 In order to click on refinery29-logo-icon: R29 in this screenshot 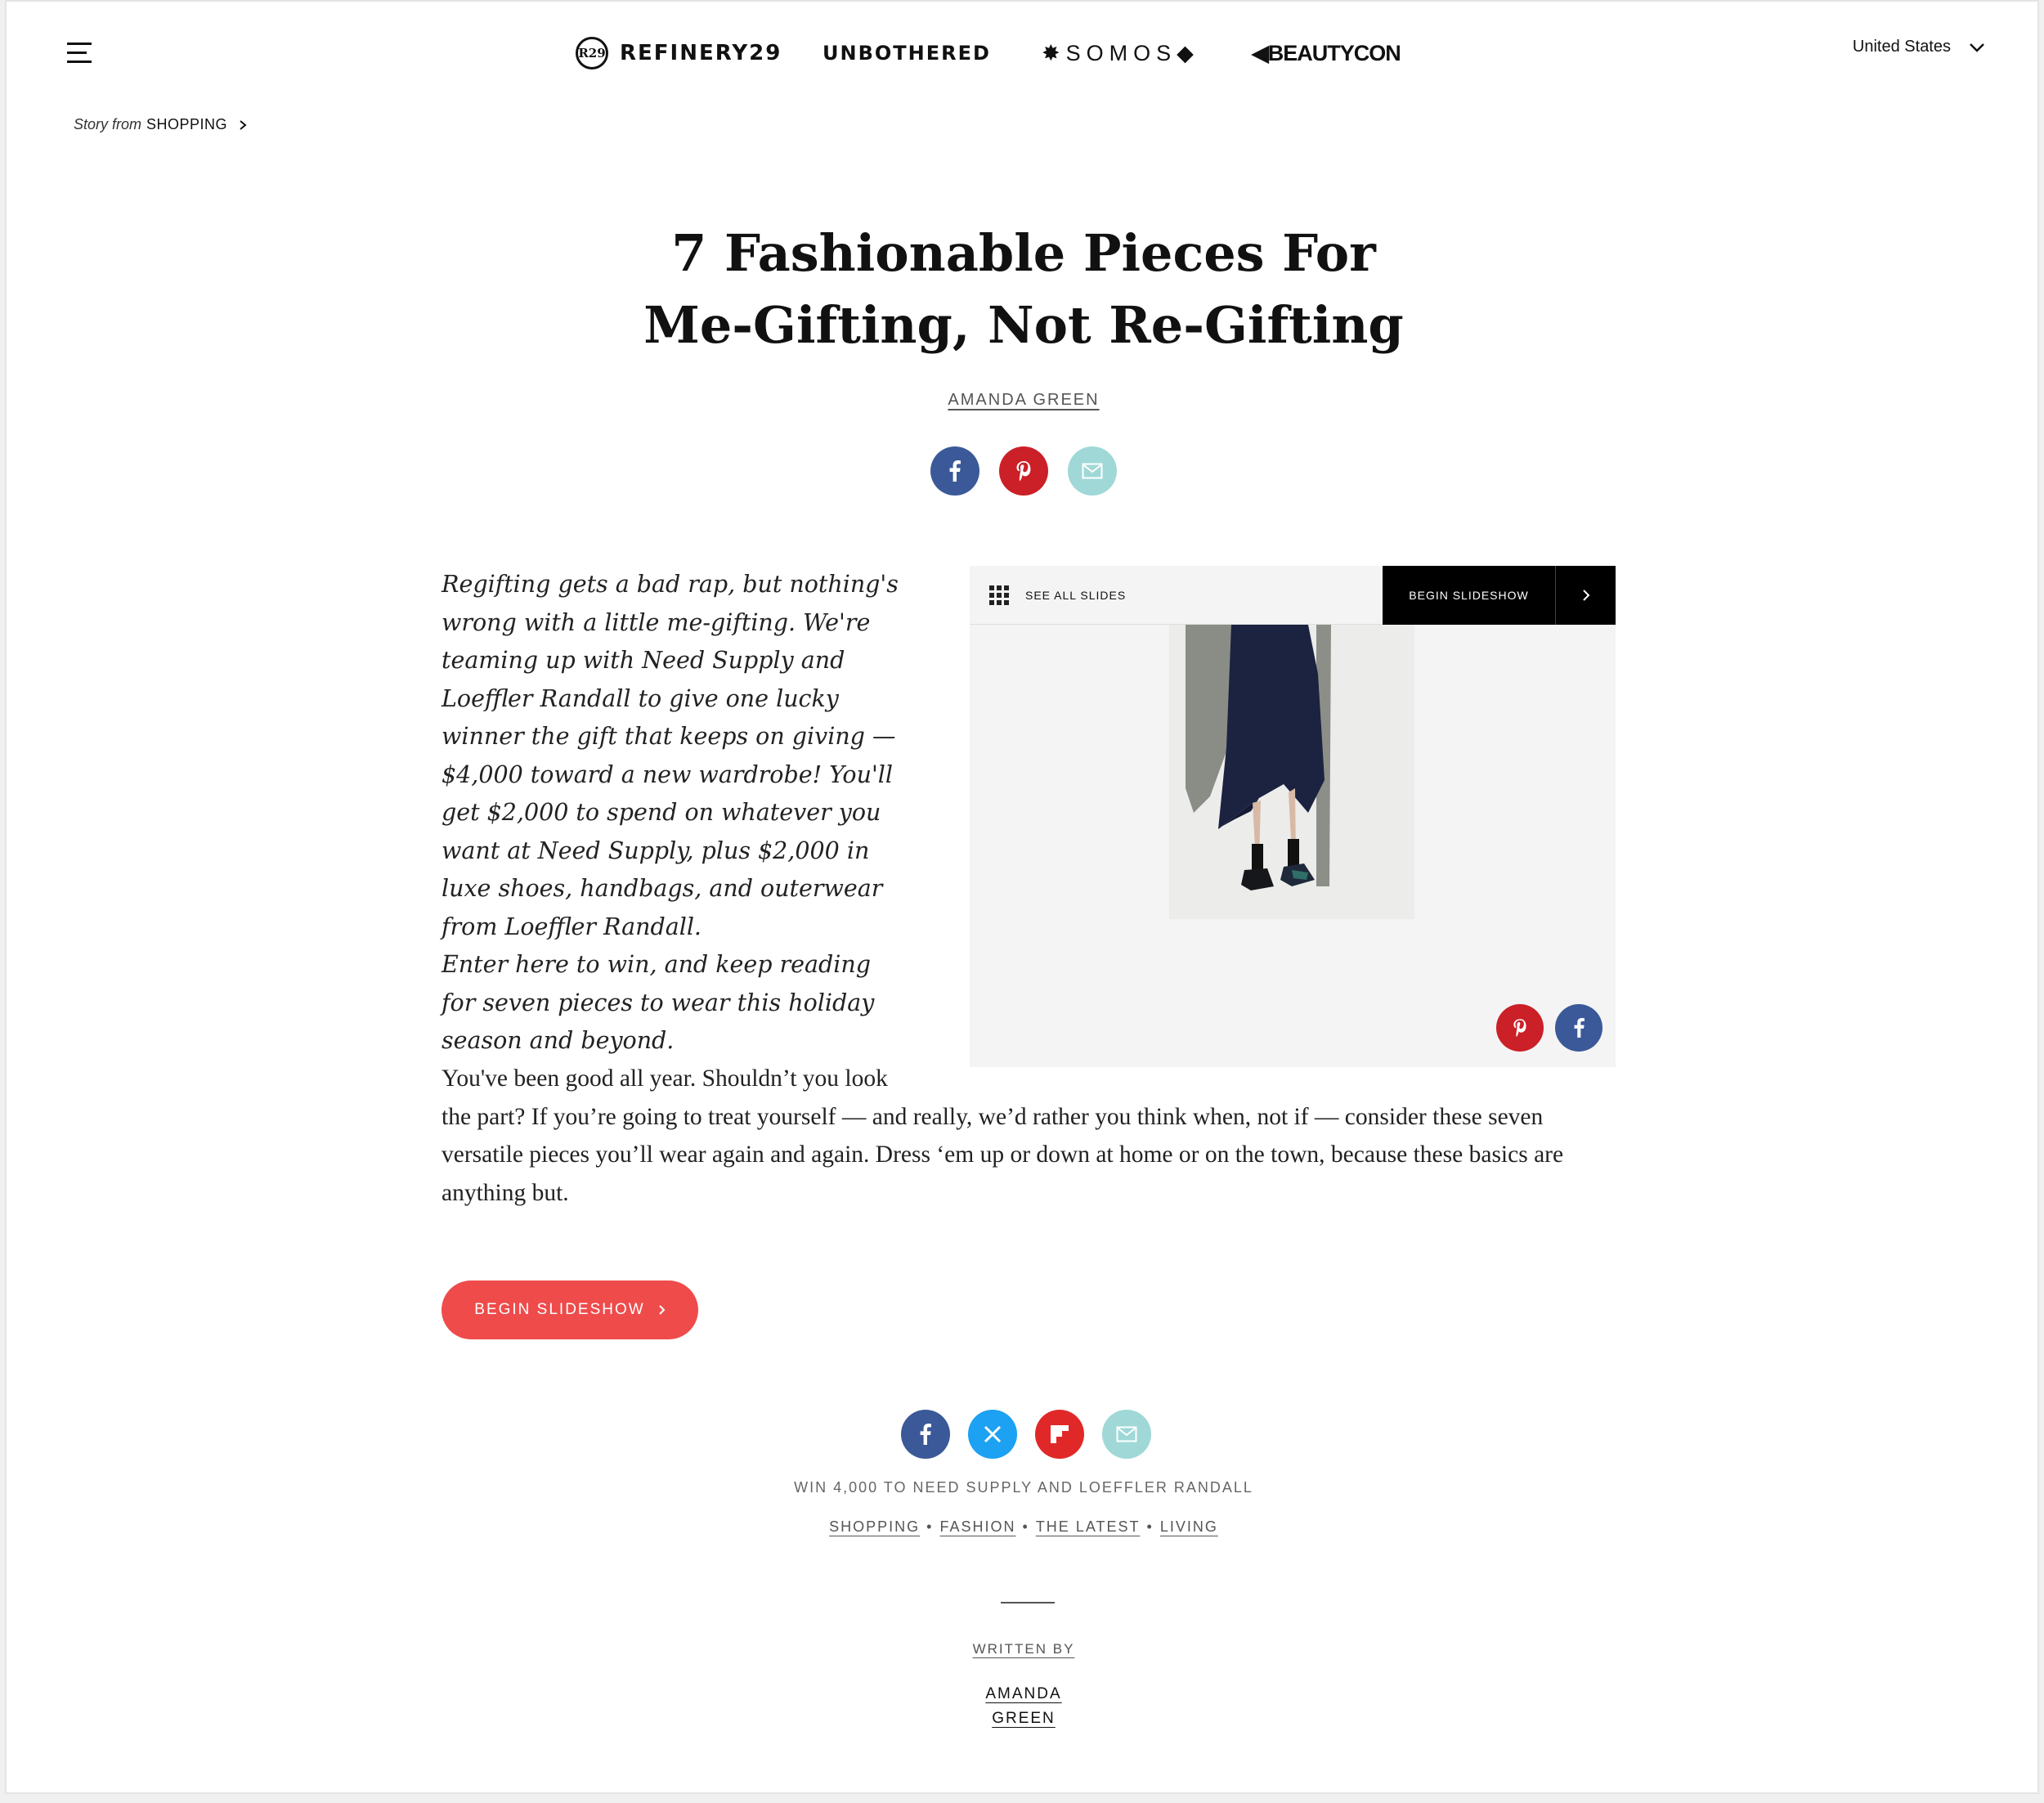, I will do `click(592, 53)`.